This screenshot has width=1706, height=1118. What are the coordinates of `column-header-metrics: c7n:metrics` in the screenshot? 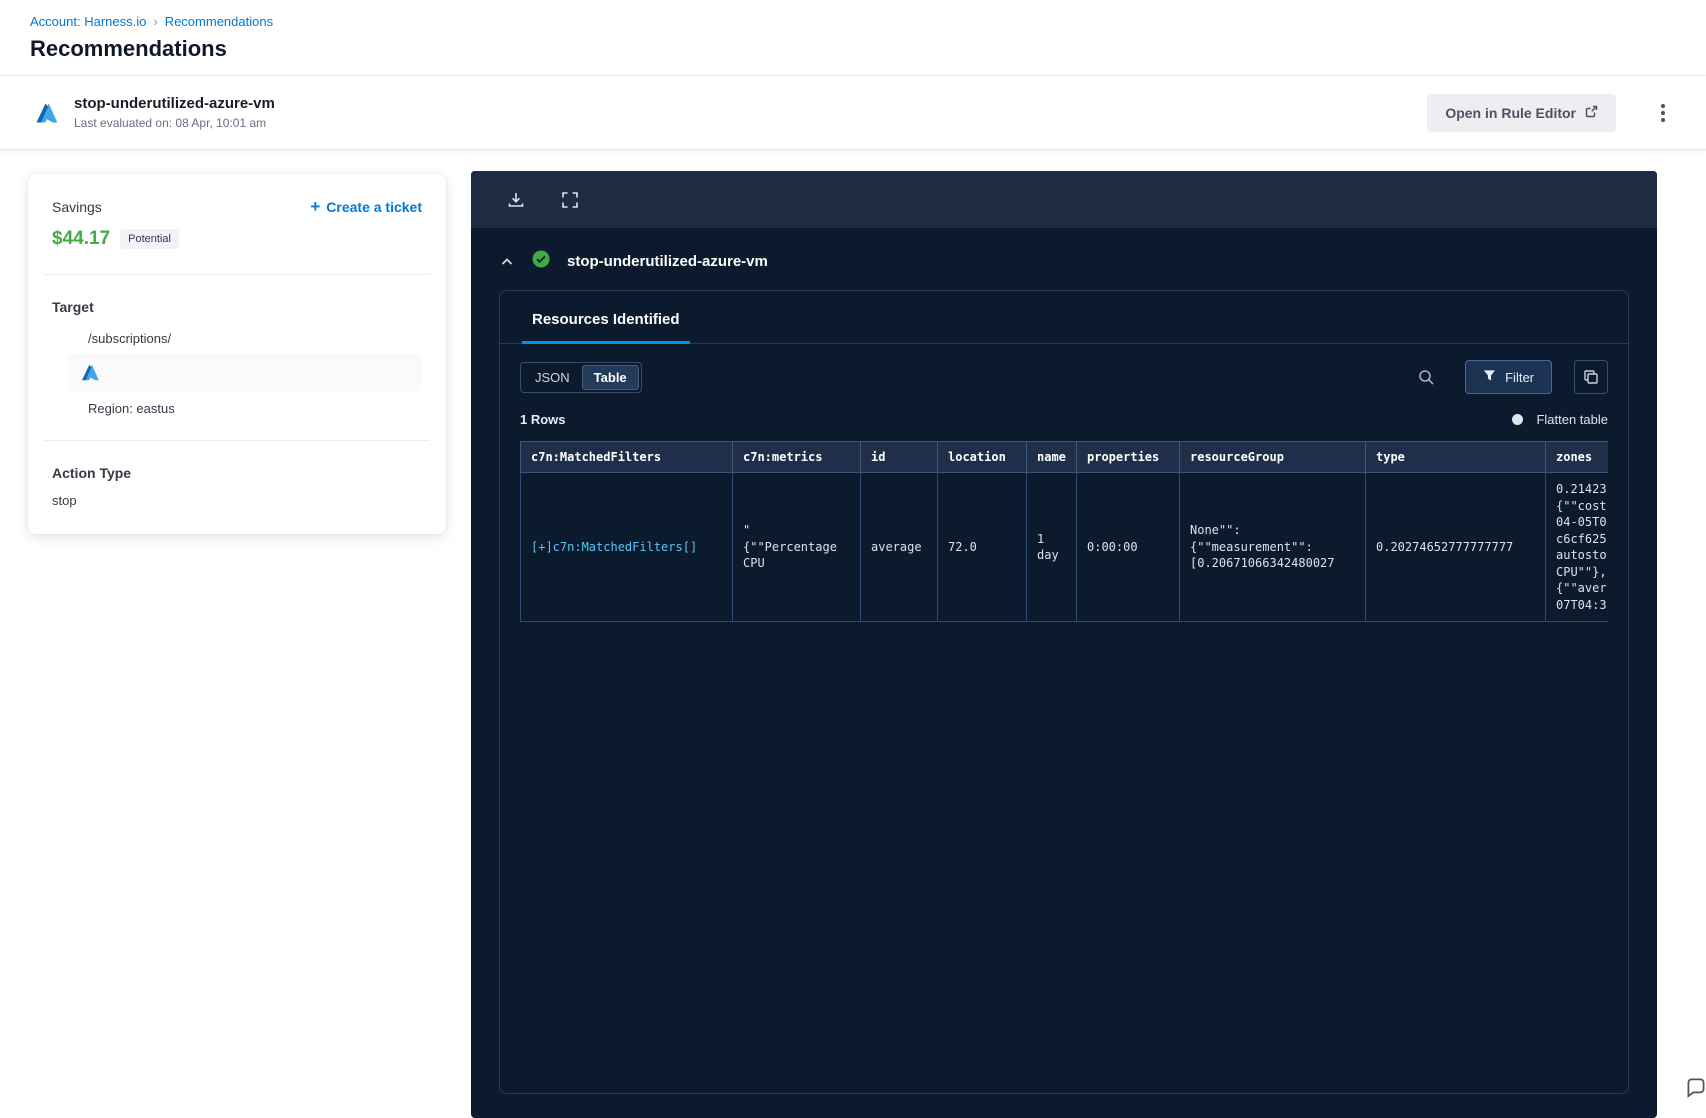 It's located at (796, 457).